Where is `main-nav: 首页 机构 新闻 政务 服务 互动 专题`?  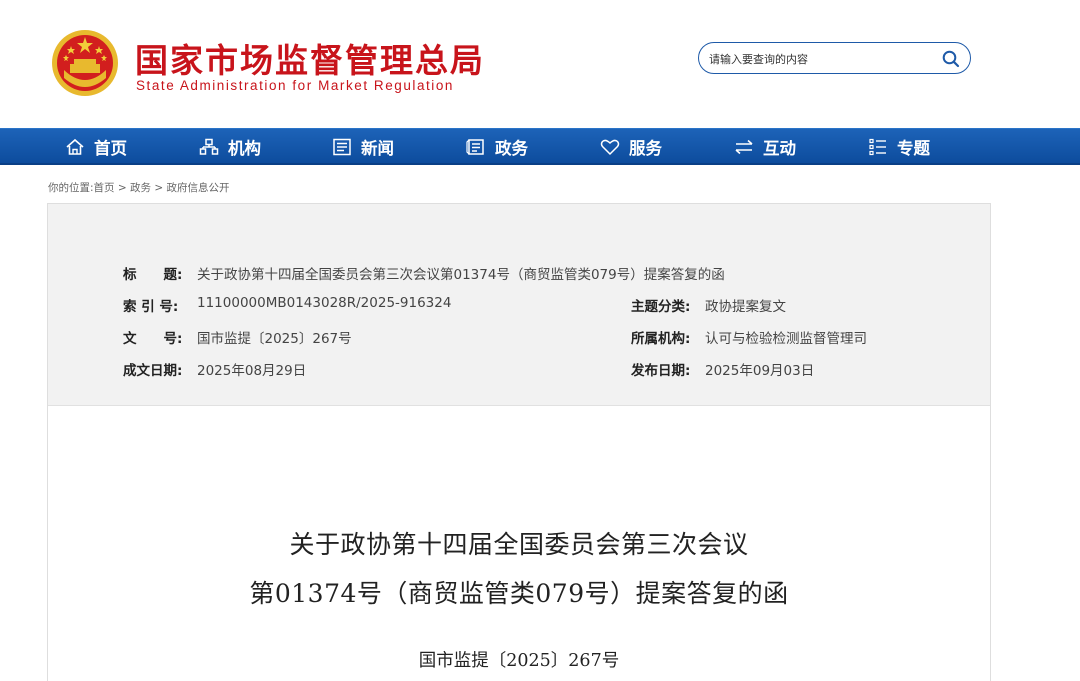
main-nav: 首页 机构 新闻 政务 服务 互动 专题 is located at coordinates (540, 146).